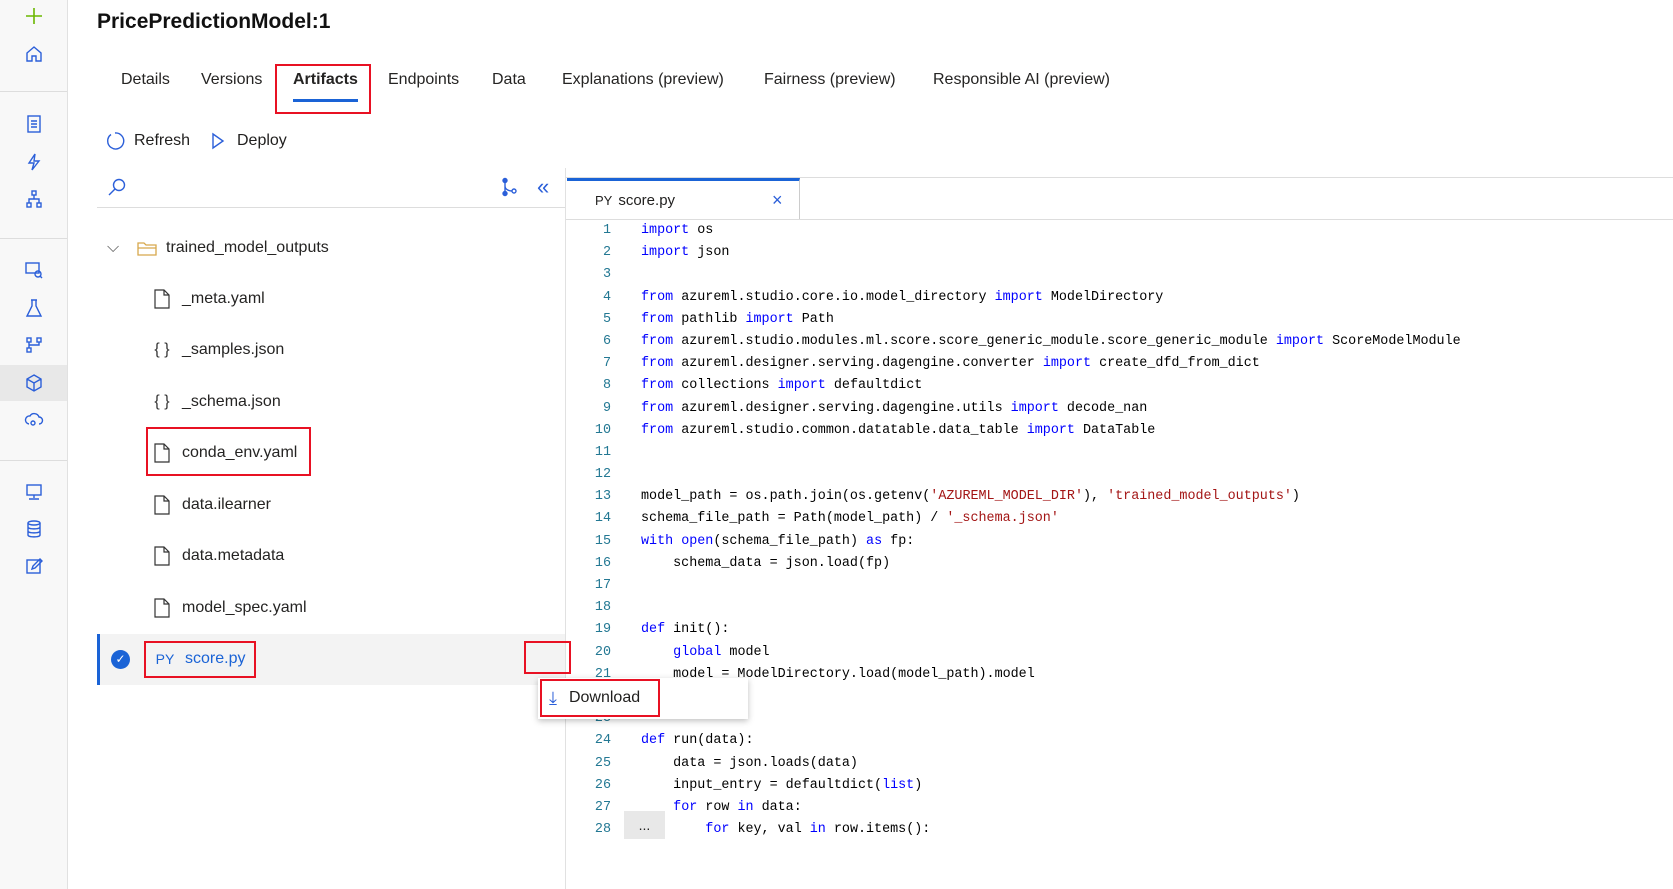 Image resolution: width=1673 pixels, height=889 pixels. What do you see at coordinates (145, 80) in the screenshot?
I see `tab-details: Details` at bounding box center [145, 80].